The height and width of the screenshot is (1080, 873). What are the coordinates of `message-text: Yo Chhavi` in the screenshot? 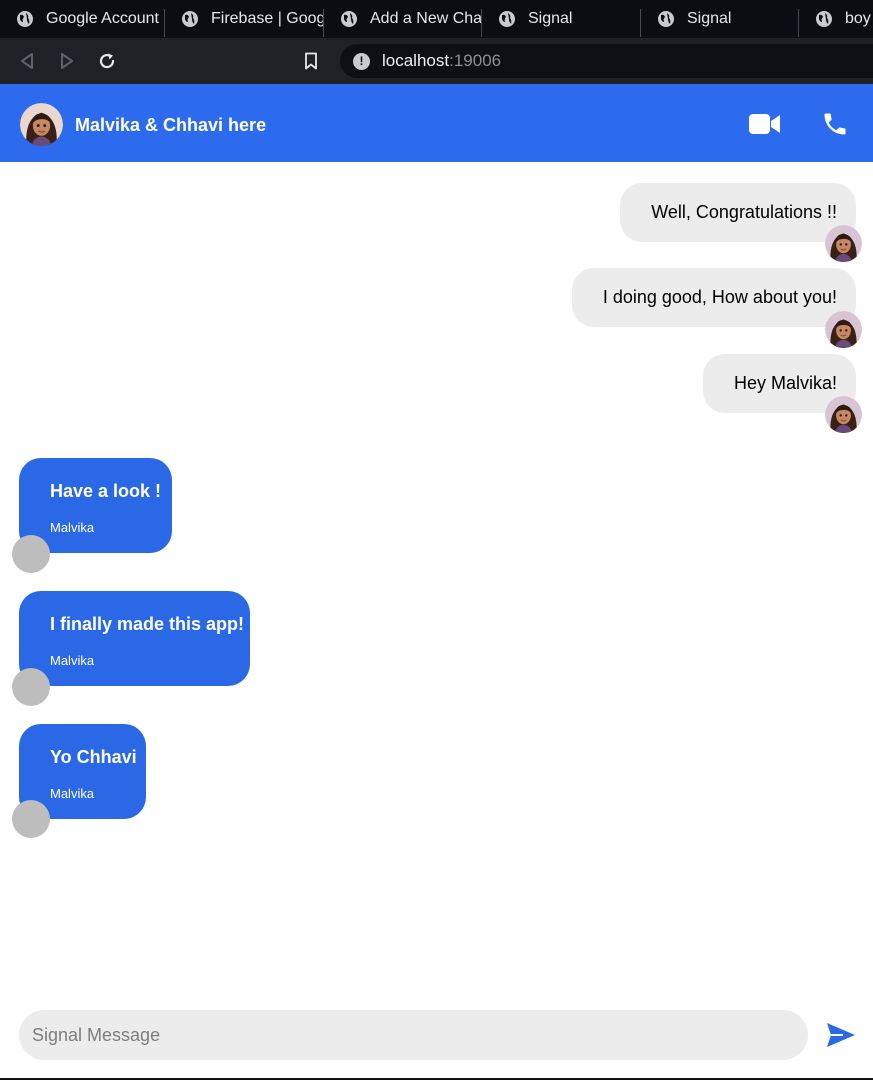 It's located at (93, 757).